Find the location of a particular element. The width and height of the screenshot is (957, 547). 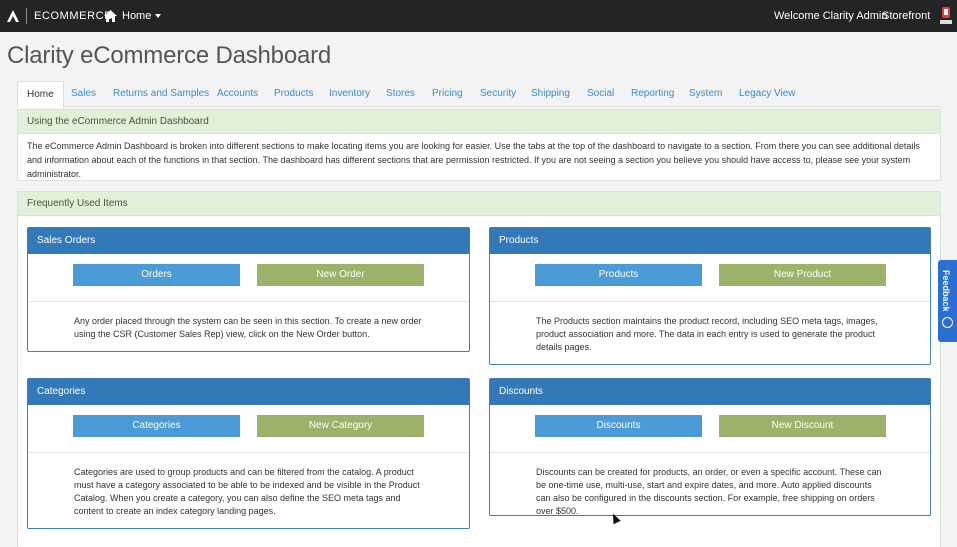

card-actions: Categories New Category is located at coordinates (248, 429).